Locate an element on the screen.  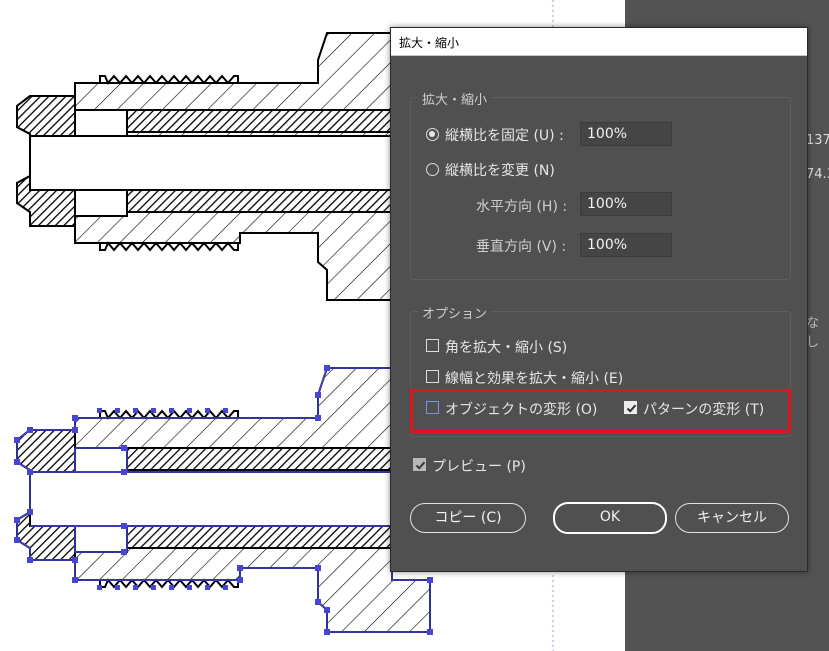
panel-value-height: 74.3 is located at coordinates (817, 174).